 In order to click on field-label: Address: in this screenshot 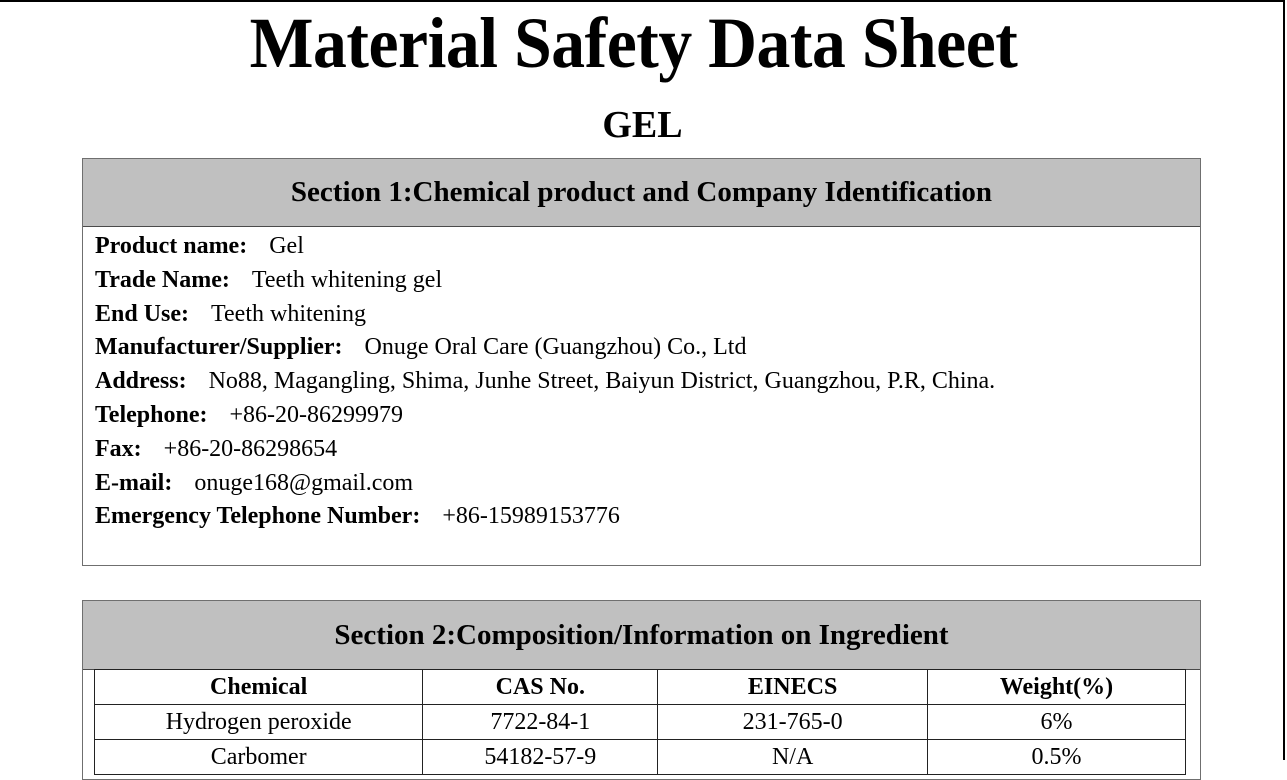, I will do `click(141, 381)`.